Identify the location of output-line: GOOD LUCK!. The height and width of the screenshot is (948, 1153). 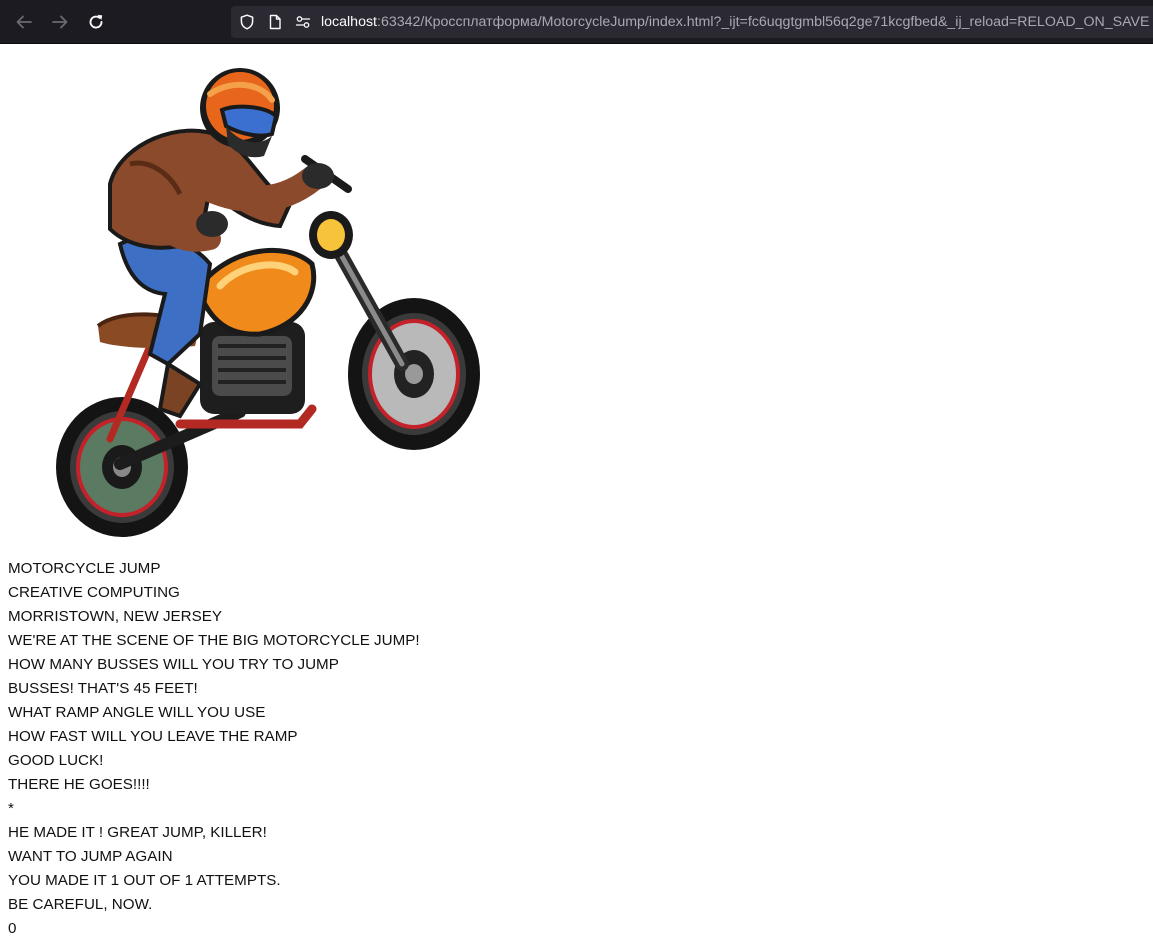
(56, 760).